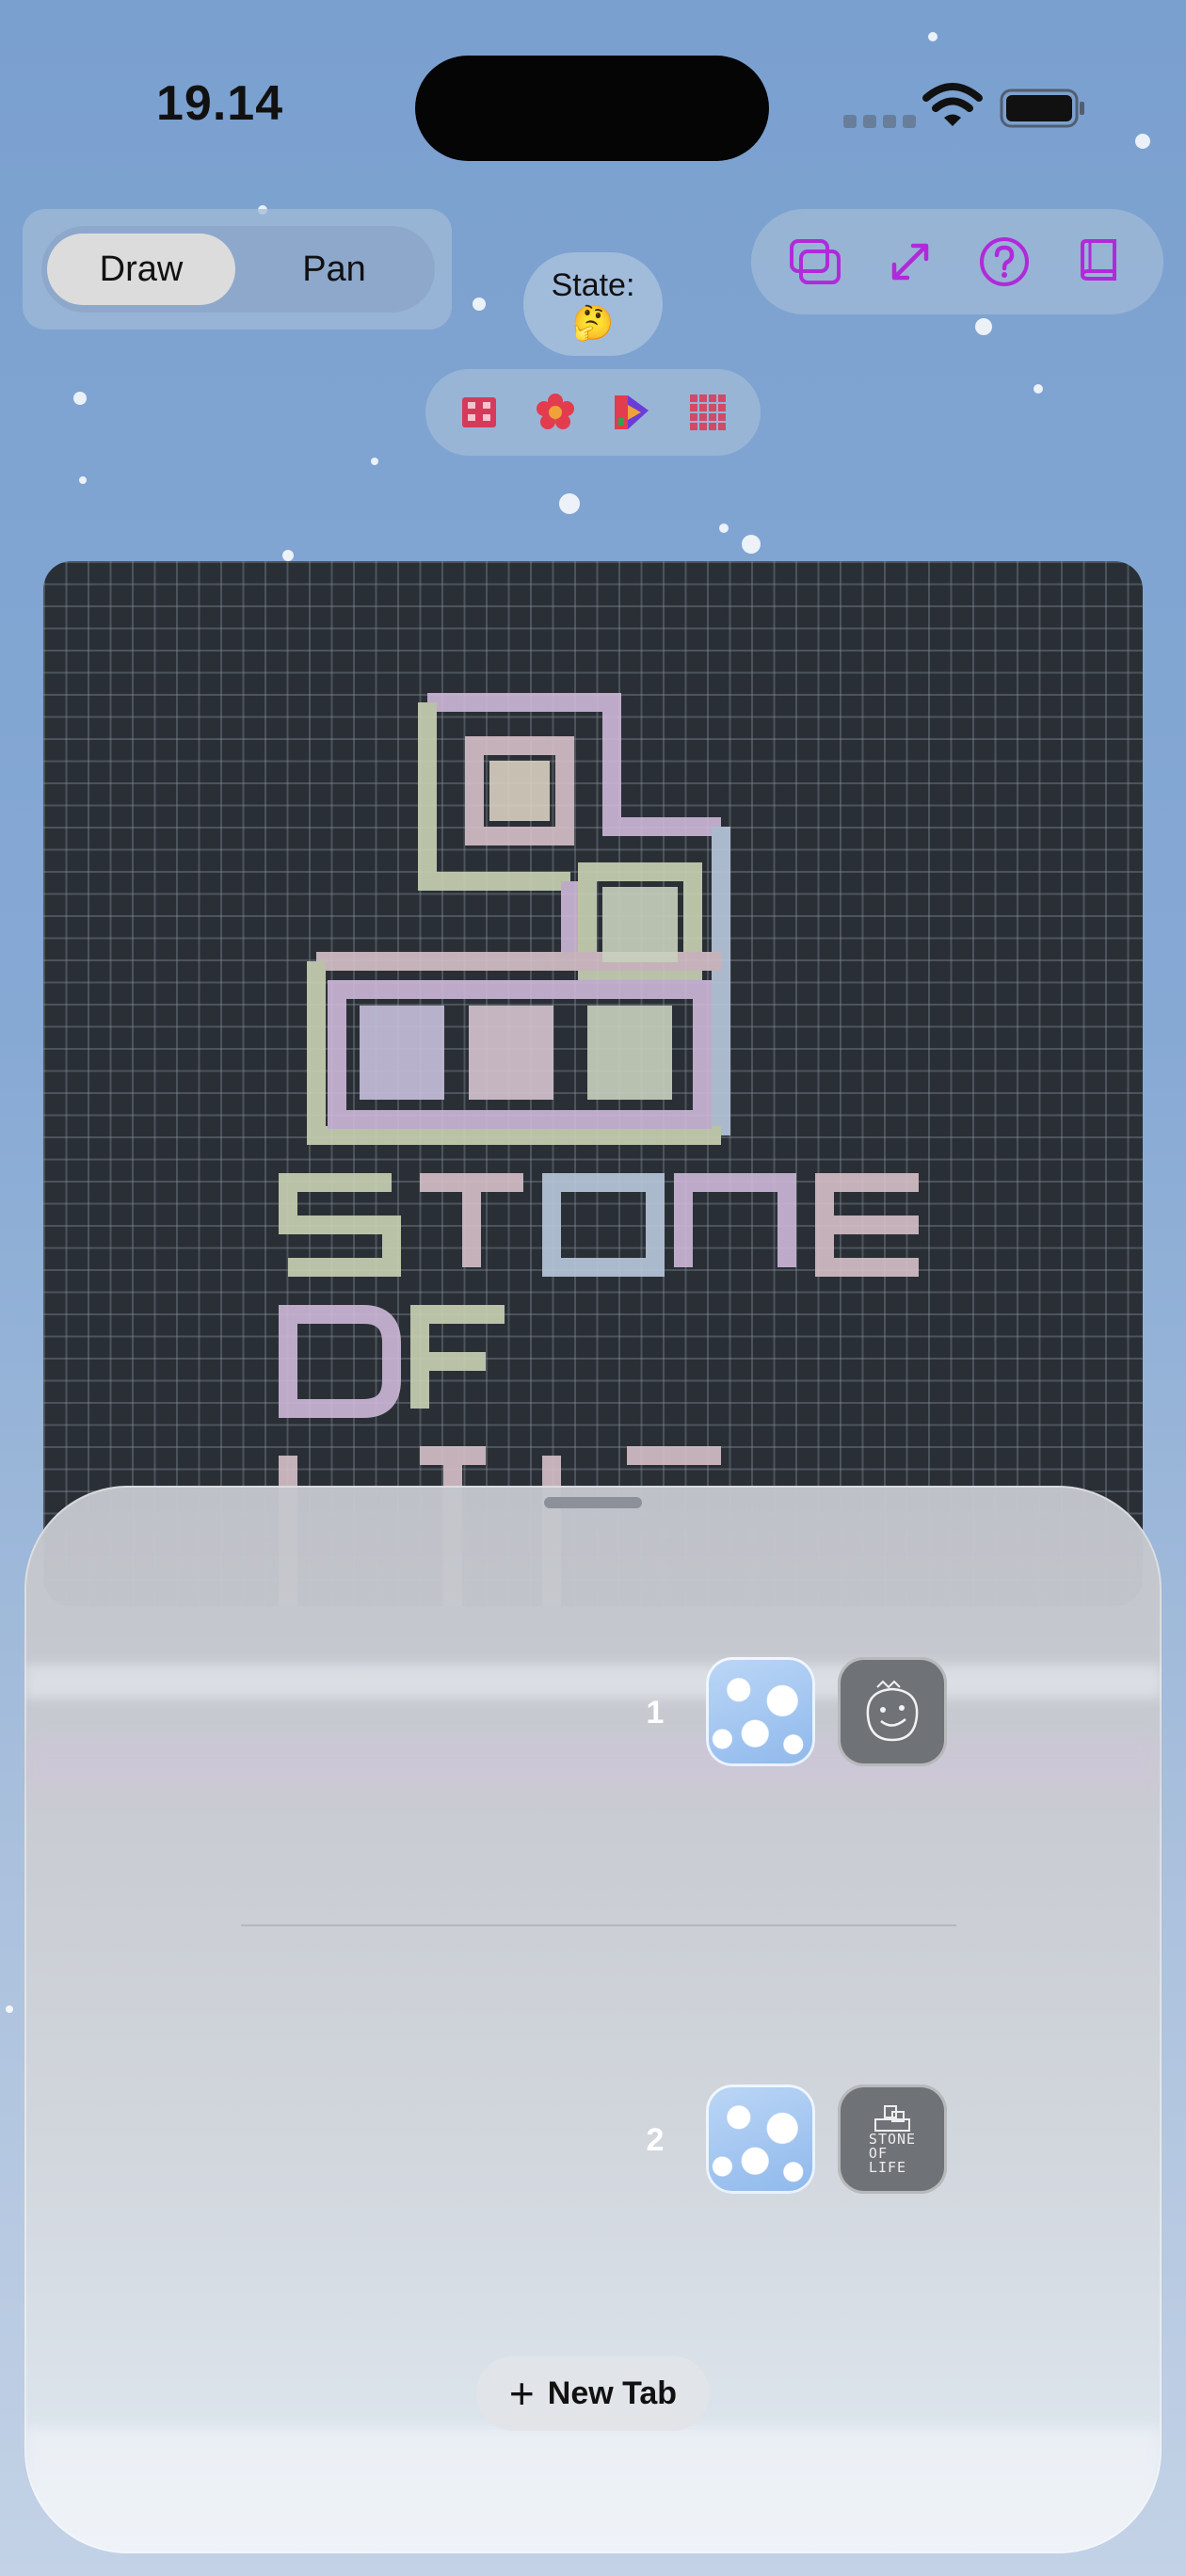 The image size is (1186, 2576). Describe the element at coordinates (593, 322) in the screenshot. I see `thinking-face-icon: 🤔` at that location.